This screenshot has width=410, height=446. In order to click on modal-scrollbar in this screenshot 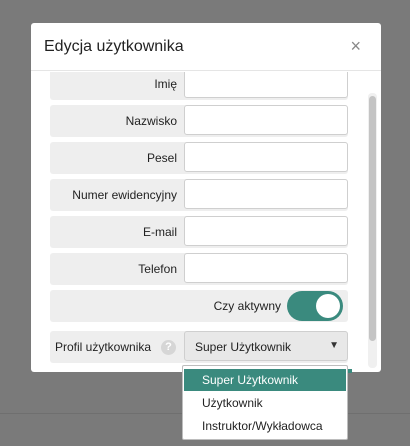, I will do `click(372, 230)`.